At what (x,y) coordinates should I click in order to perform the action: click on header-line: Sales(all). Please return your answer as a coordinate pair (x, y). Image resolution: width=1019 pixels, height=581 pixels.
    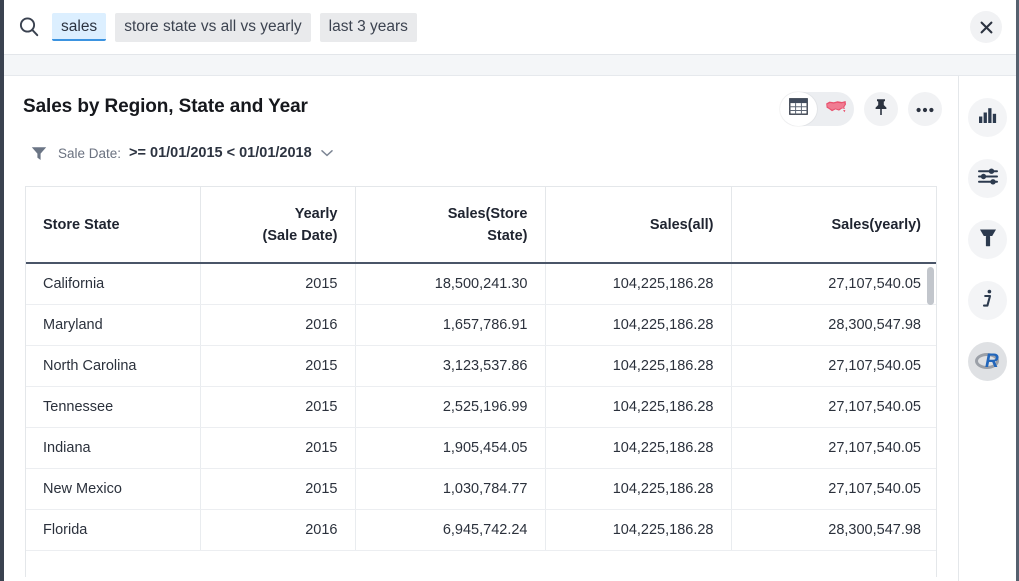
    Looking at the image, I should click on (681, 224).